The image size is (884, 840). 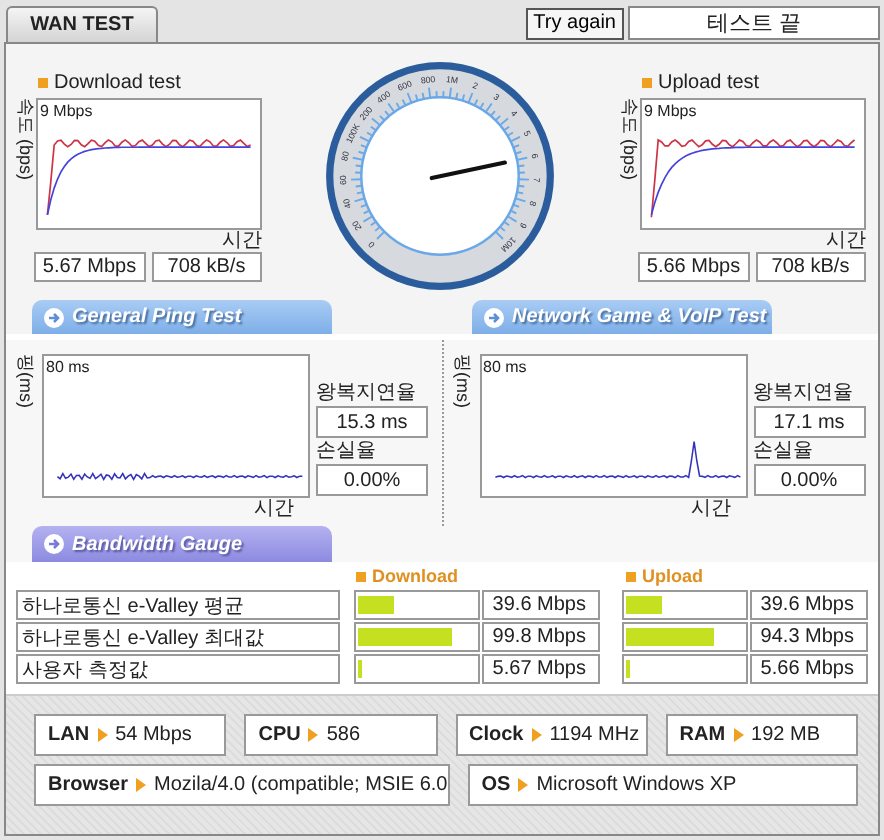 What do you see at coordinates (117, 82) in the screenshot?
I see `chart-title: Download test` at bounding box center [117, 82].